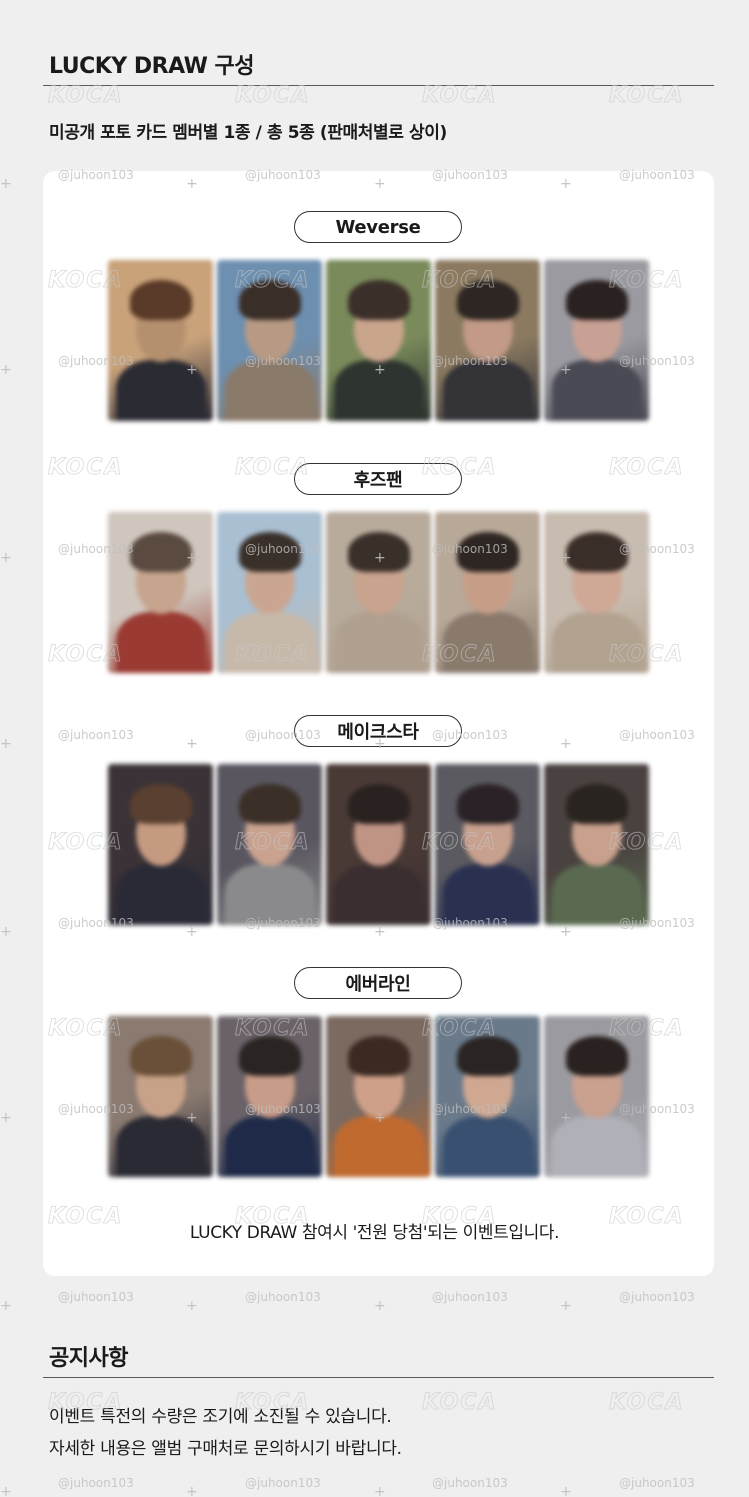  What do you see at coordinates (152, 66) in the screenshot?
I see `lucky-draw-title: LUCKY DRAW 구성` at bounding box center [152, 66].